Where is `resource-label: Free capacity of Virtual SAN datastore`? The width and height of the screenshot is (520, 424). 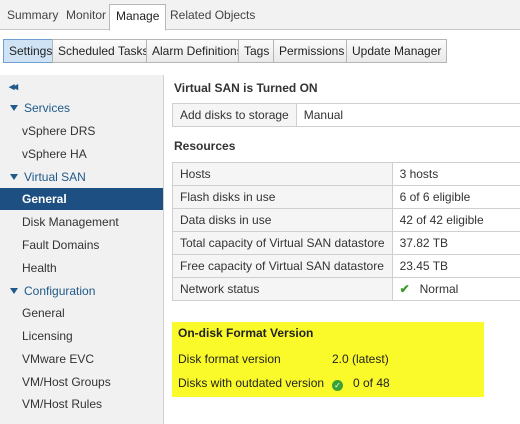 resource-label: Free capacity of Virtual SAN datastore is located at coordinates (282, 266).